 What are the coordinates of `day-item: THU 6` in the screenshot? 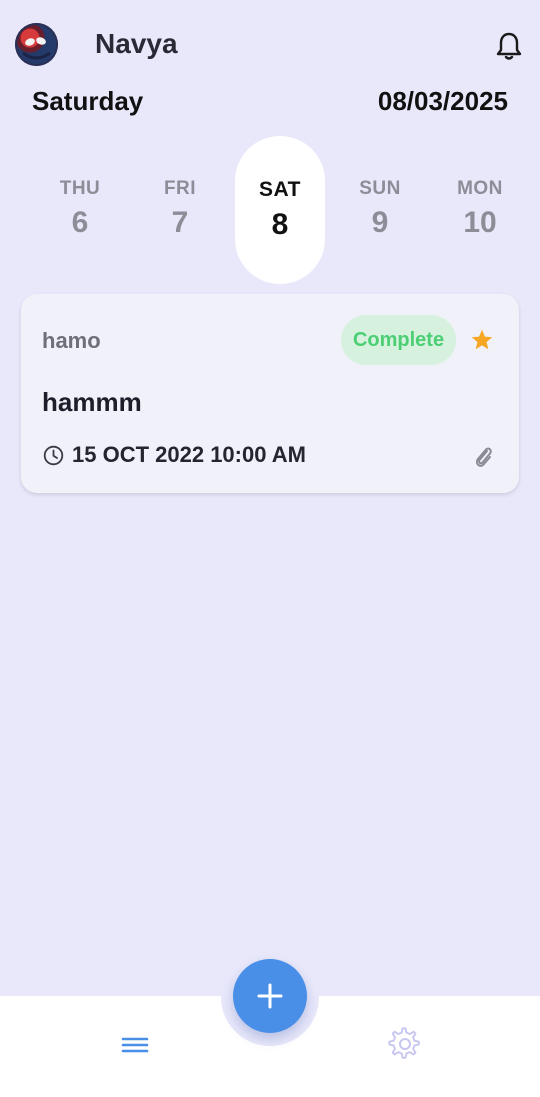 It's located at (80, 210).